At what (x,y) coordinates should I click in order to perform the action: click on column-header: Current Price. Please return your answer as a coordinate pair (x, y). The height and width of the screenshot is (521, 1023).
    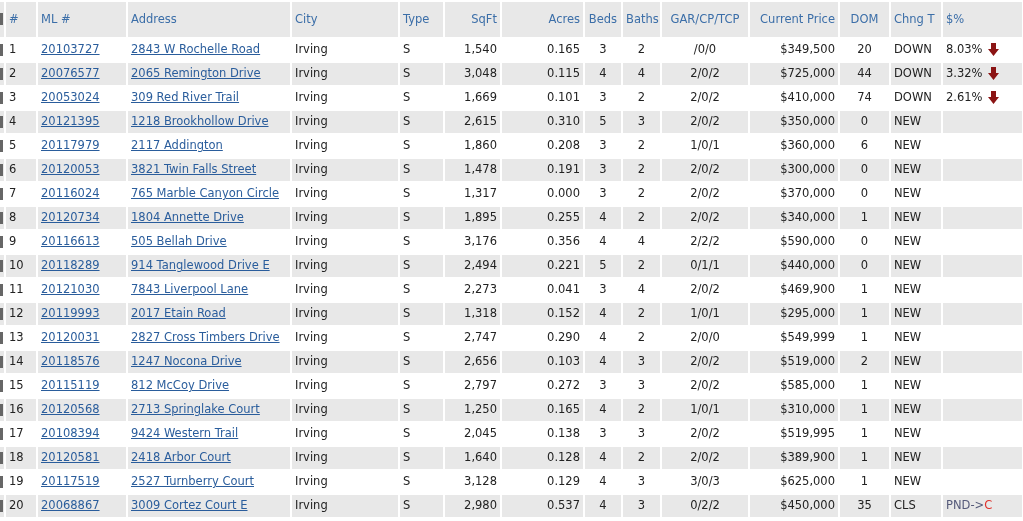
    Looking at the image, I should click on (794, 19).